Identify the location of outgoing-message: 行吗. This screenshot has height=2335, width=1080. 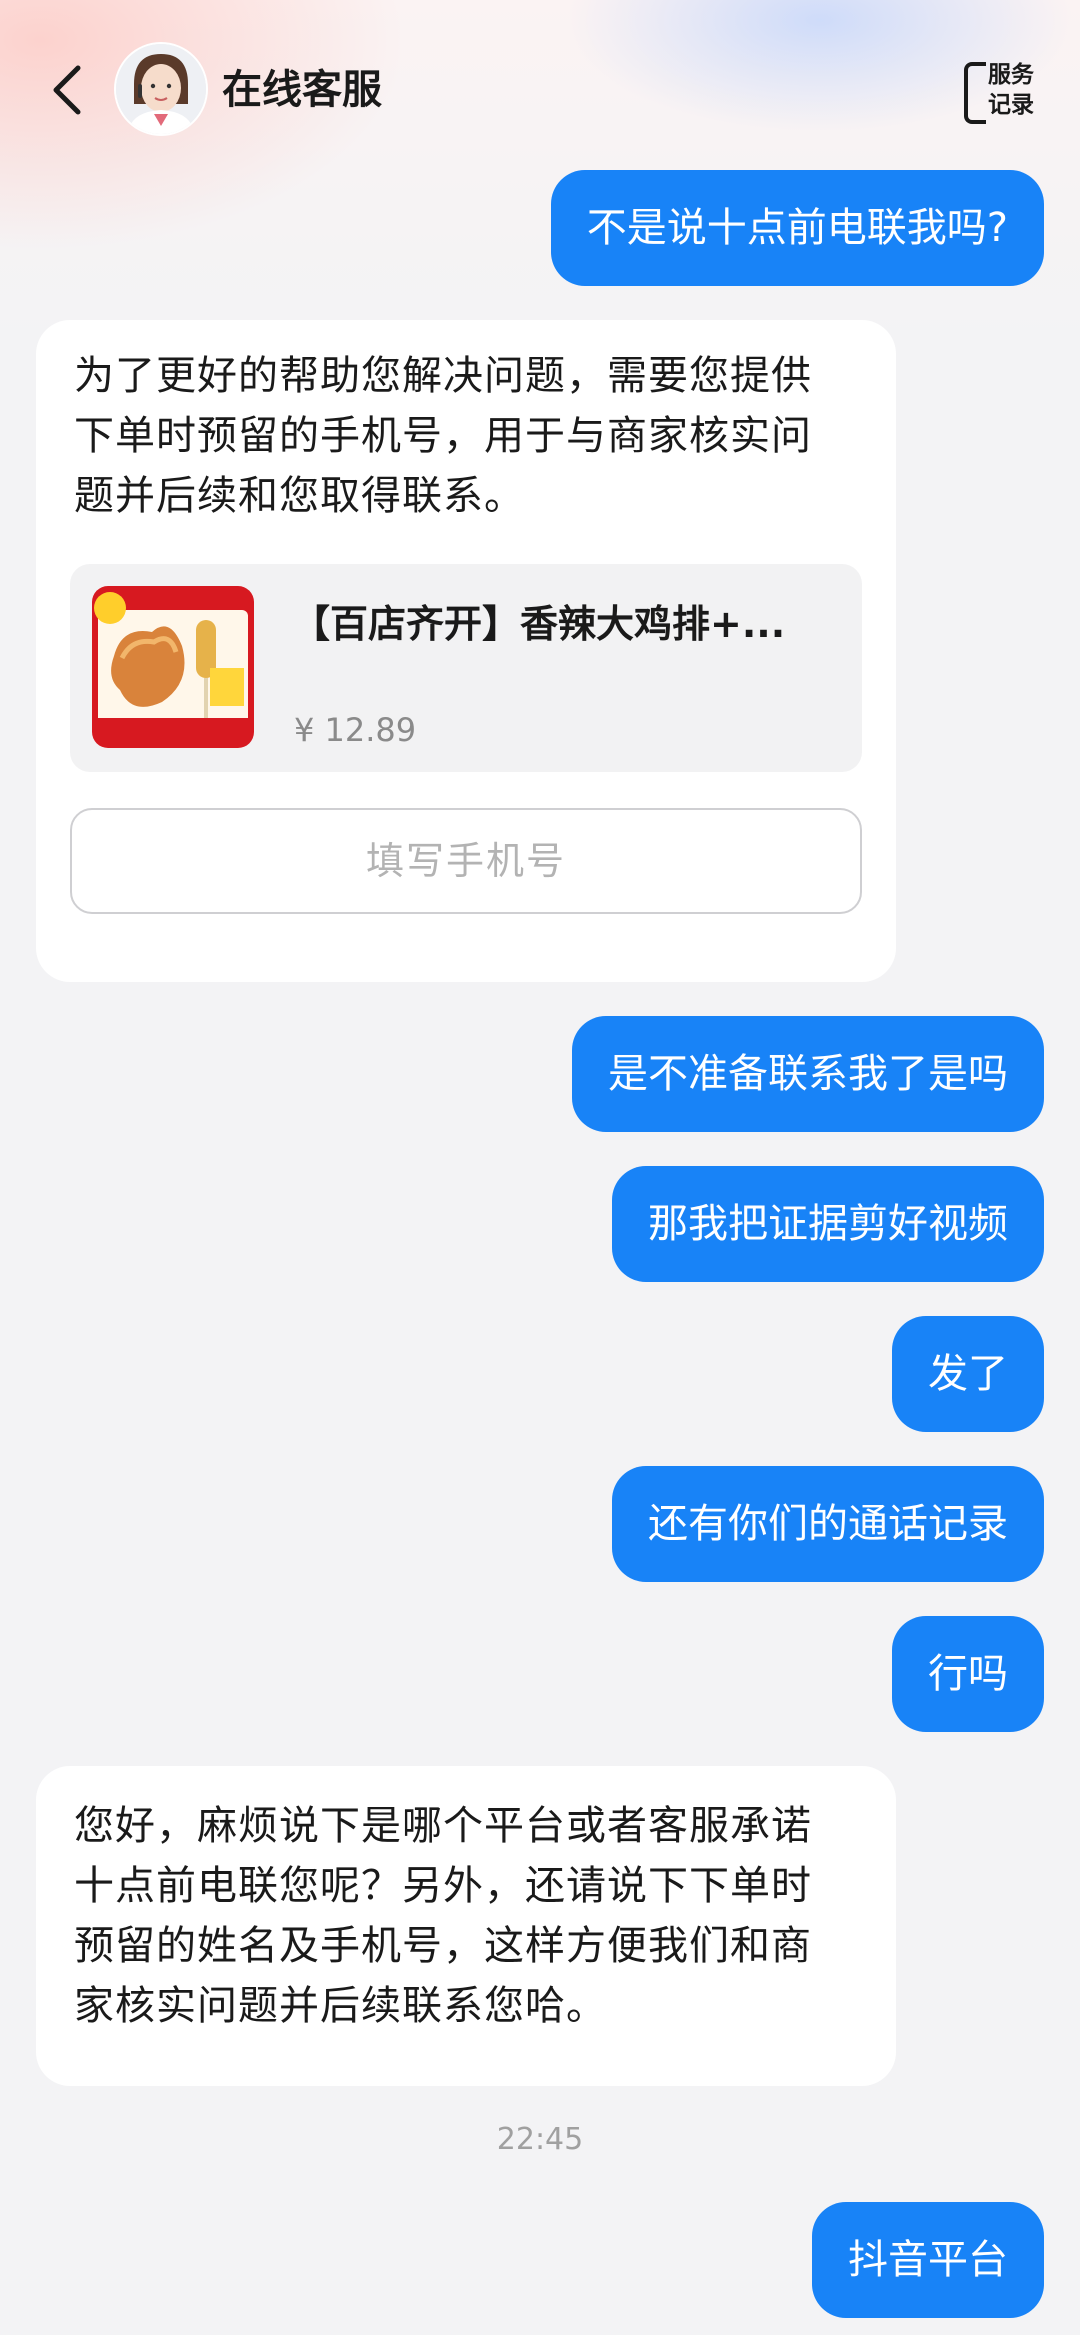
(968, 1674).